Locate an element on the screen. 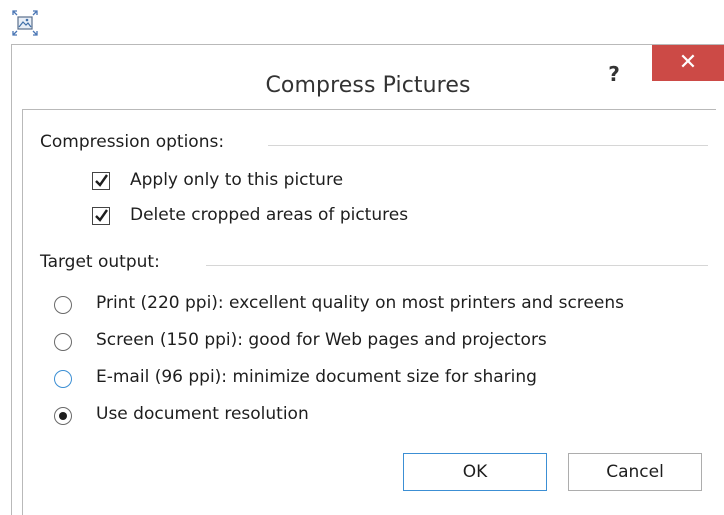  target-group-divider is located at coordinates (457, 265).